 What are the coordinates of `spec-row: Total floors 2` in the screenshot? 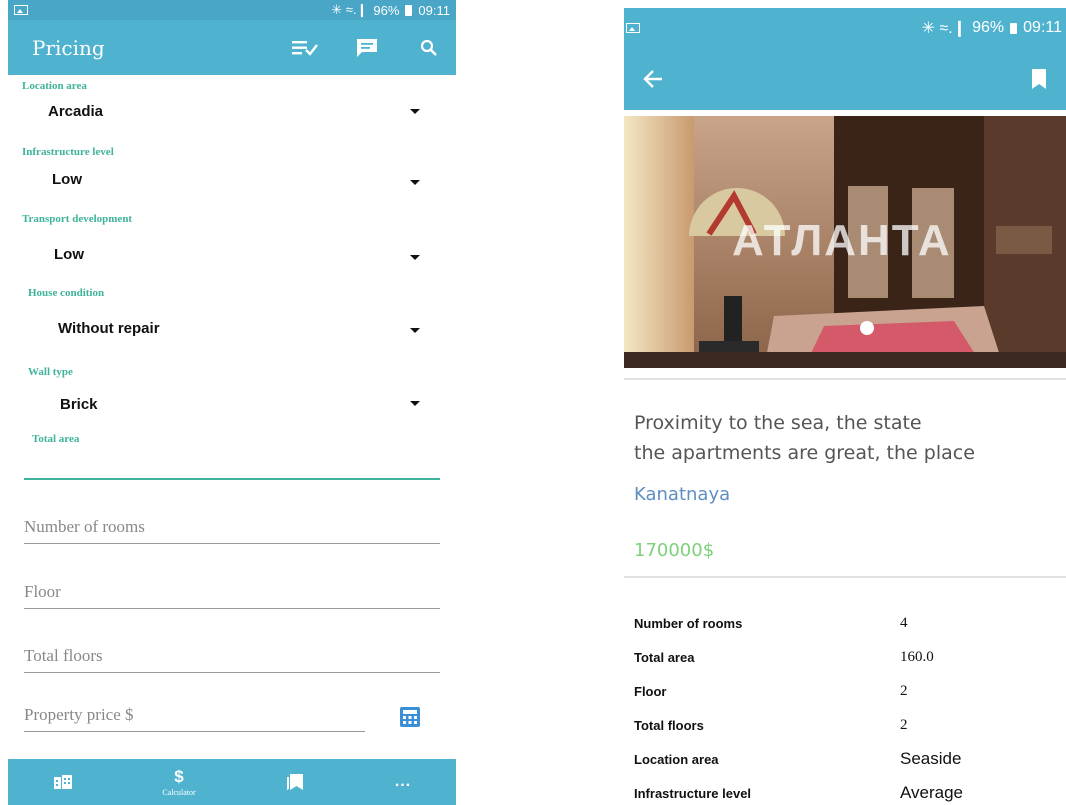 It's located at (844, 725).